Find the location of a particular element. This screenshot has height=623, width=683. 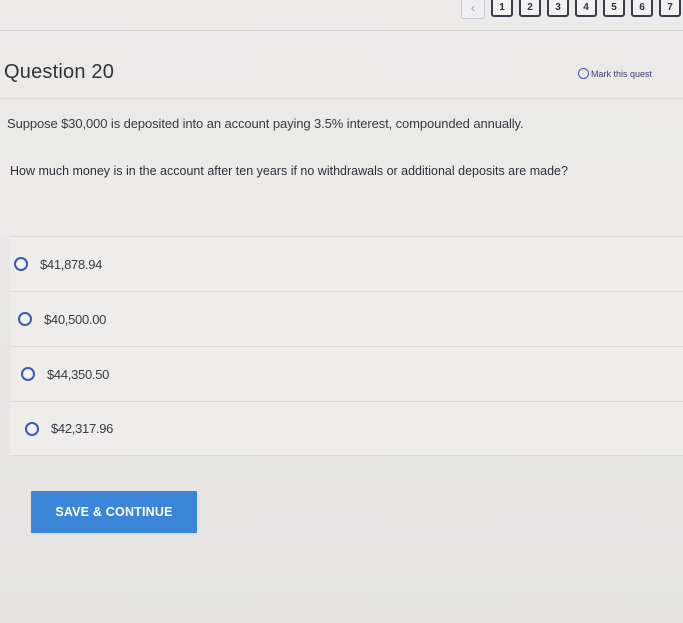

answer-option: $44,350.50 is located at coordinates (346, 373).